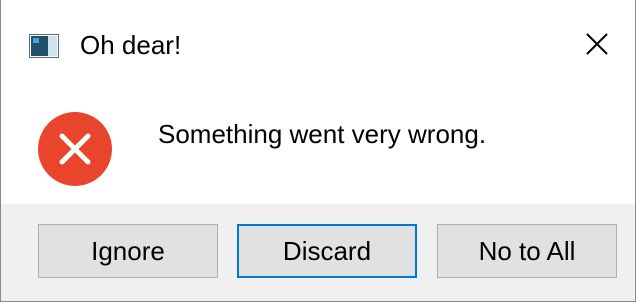 This screenshot has height=302, width=636. I want to click on window-title: Oh dear!, so click(131, 45).